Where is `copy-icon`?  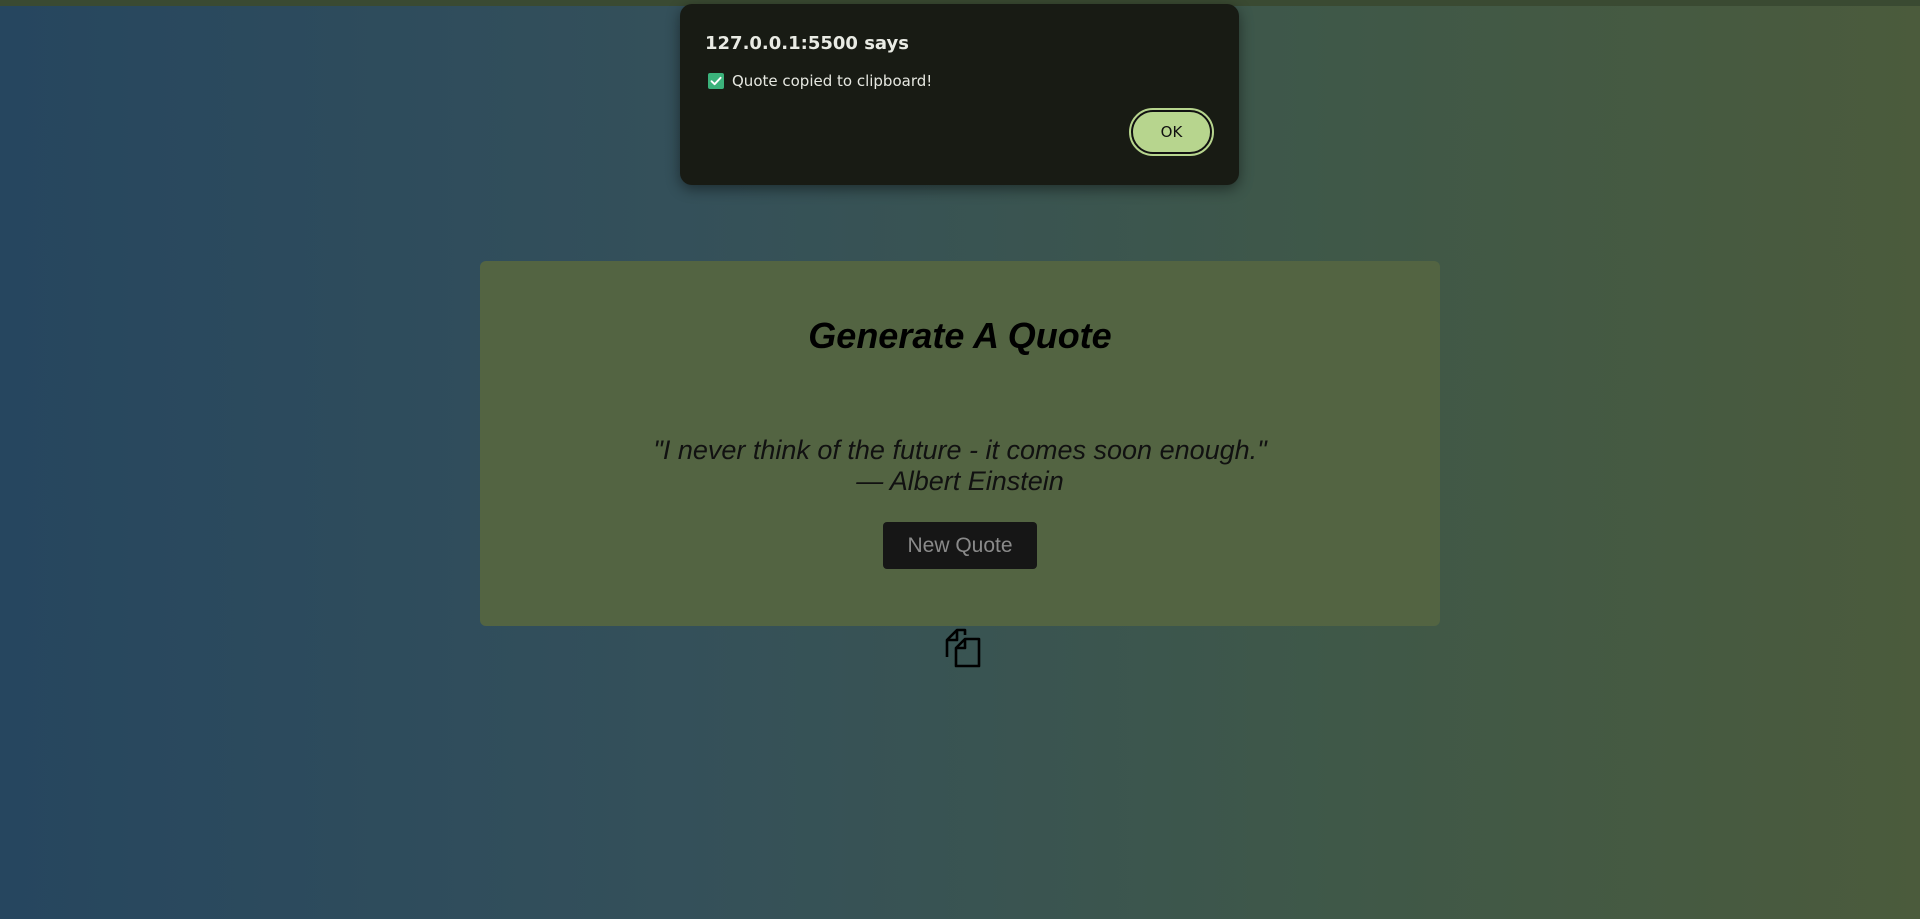
copy-icon is located at coordinates (960, 648).